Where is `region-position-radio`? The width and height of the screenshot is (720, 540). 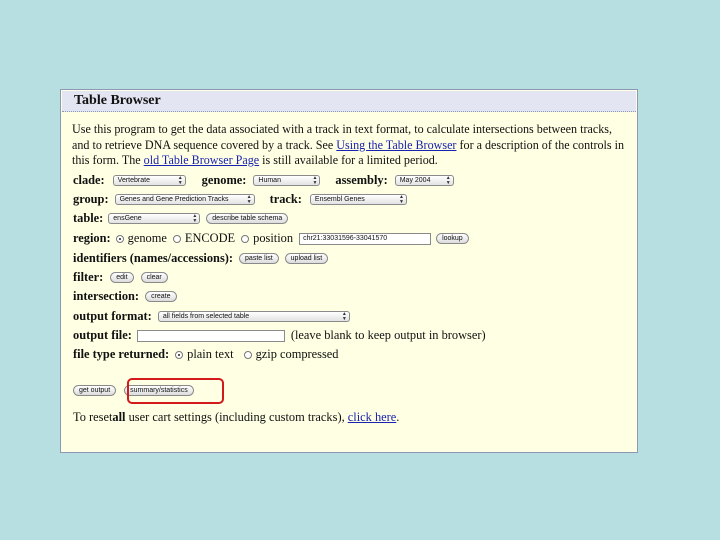 region-position-radio is located at coordinates (245, 238).